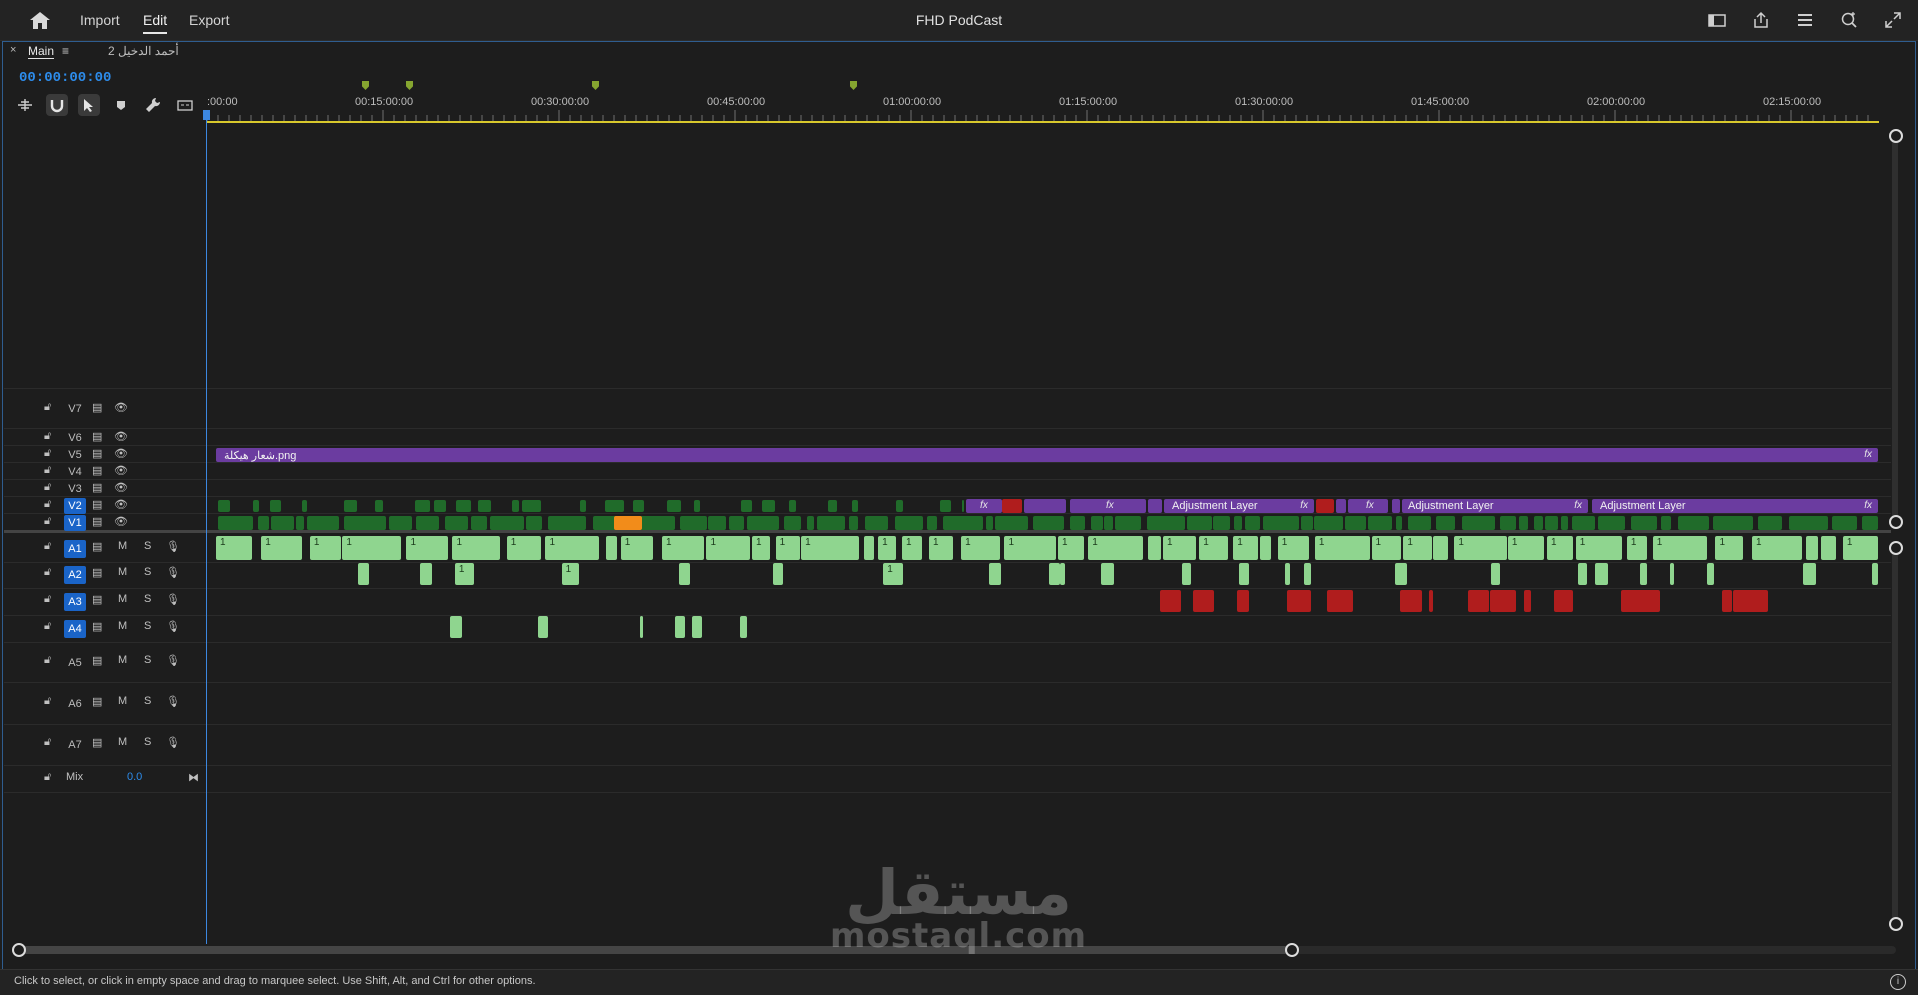 This screenshot has height=995, width=1918. Describe the element at coordinates (193, 777) in the screenshot. I see `mix-meter-icon: ⧓` at that location.